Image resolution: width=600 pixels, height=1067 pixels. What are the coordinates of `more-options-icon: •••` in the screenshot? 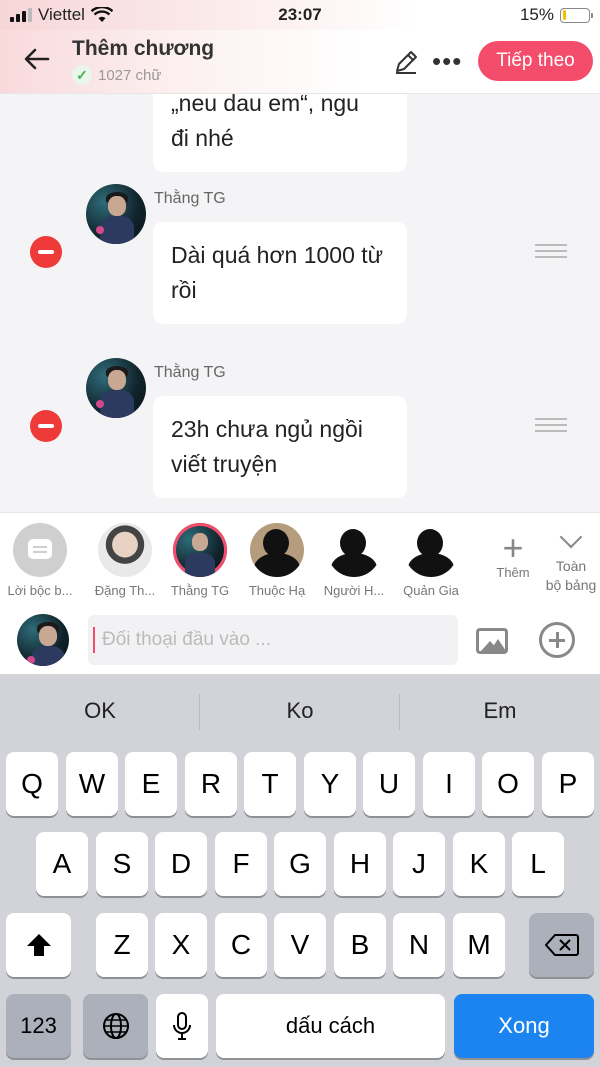 It's located at (447, 61).